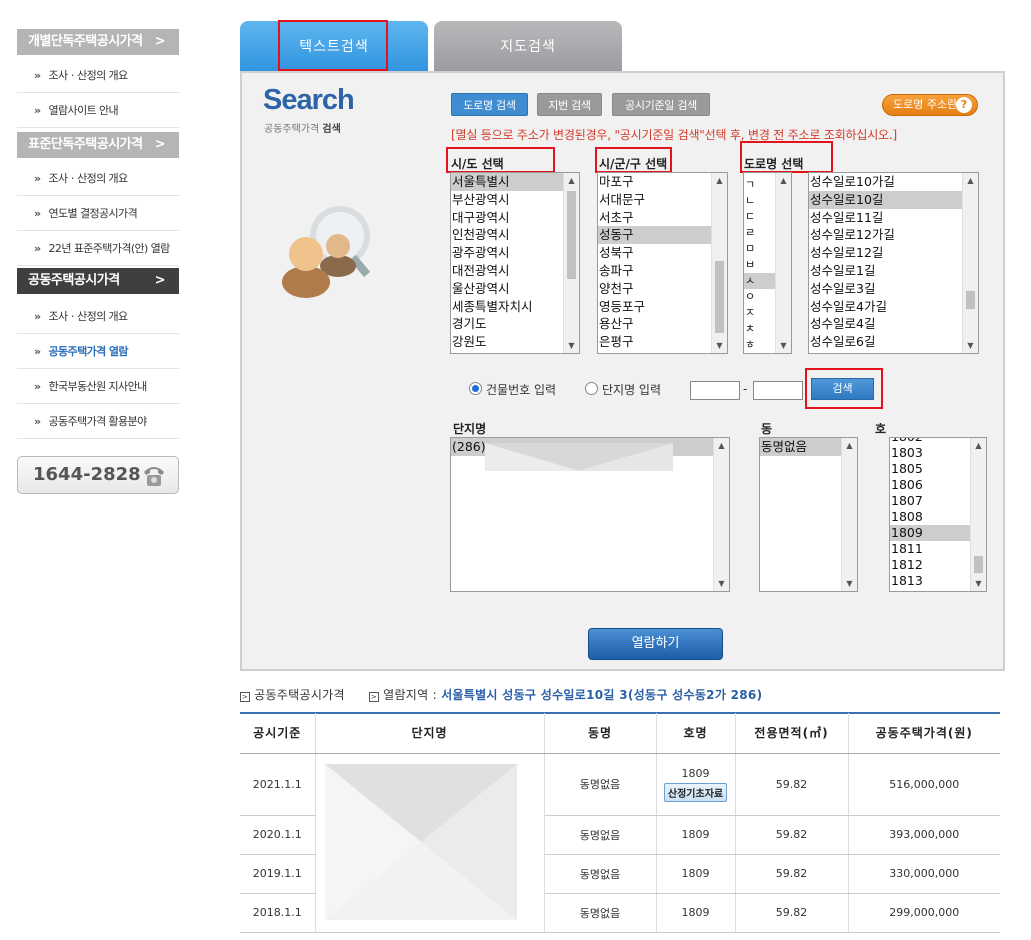  Describe the element at coordinates (654, 253) in the screenshot. I see `list-item: 성북구` at that location.